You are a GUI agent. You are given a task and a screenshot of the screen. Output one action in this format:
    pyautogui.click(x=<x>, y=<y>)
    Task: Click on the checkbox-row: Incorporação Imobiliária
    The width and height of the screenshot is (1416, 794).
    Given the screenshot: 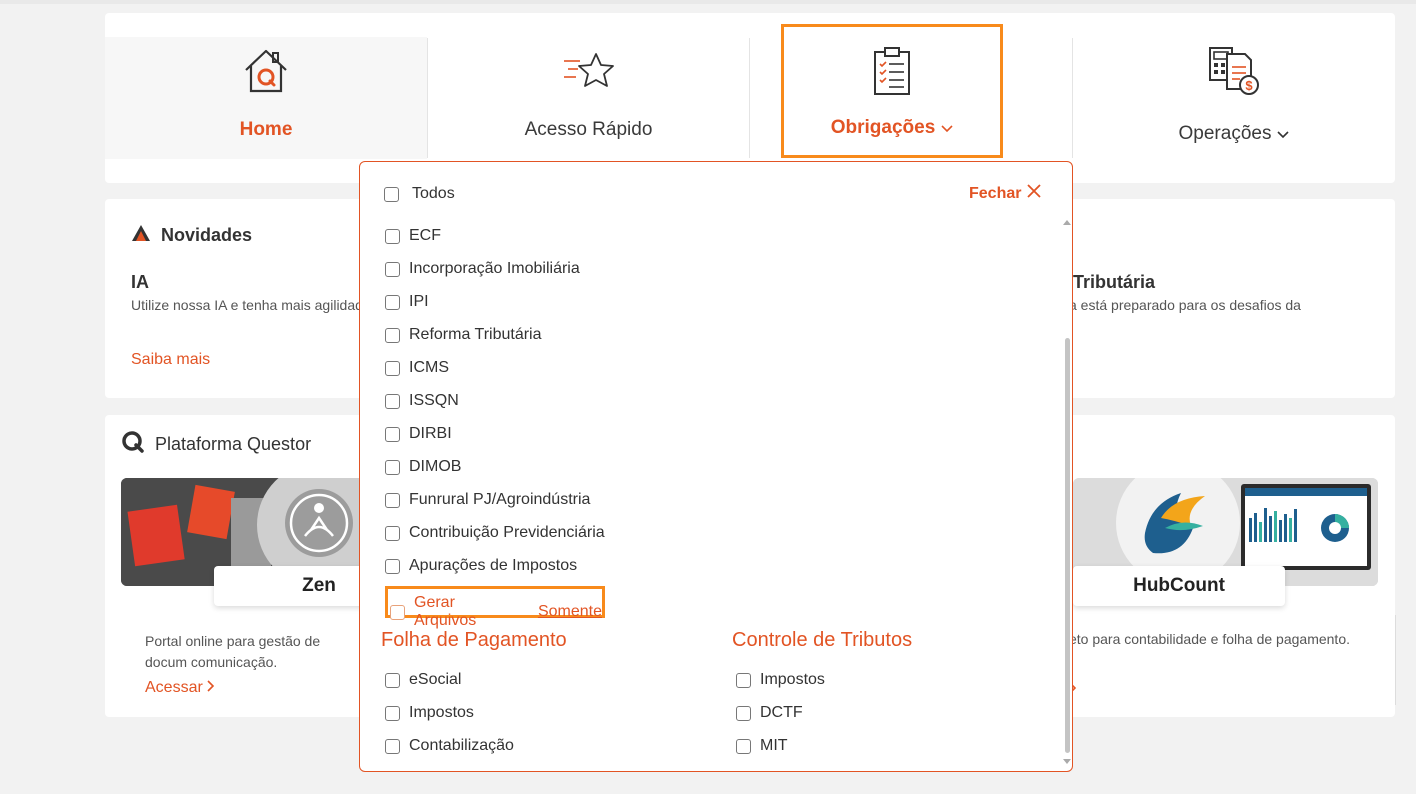 What is the action you would take?
    pyautogui.click(x=482, y=269)
    